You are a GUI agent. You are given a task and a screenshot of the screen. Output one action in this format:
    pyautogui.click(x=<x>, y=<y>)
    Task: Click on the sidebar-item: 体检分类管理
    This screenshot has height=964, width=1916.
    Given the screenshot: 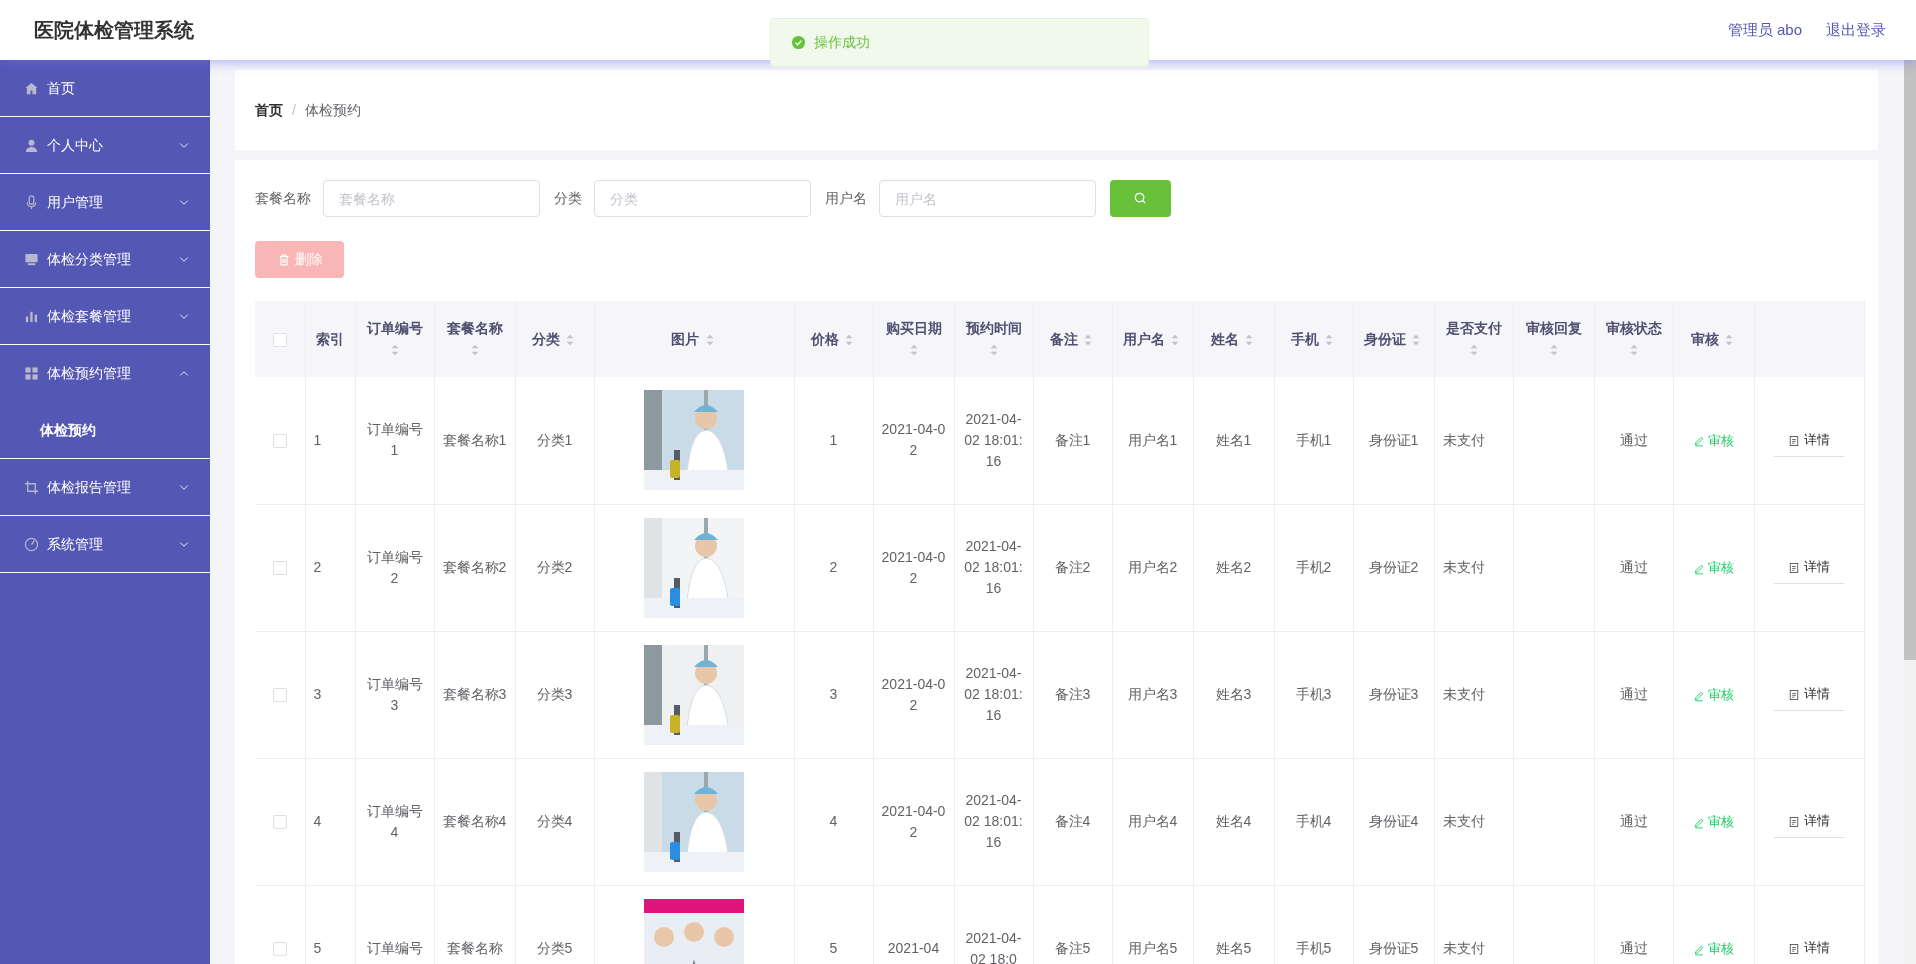 What is the action you would take?
    pyautogui.click(x=105, y=259)
    